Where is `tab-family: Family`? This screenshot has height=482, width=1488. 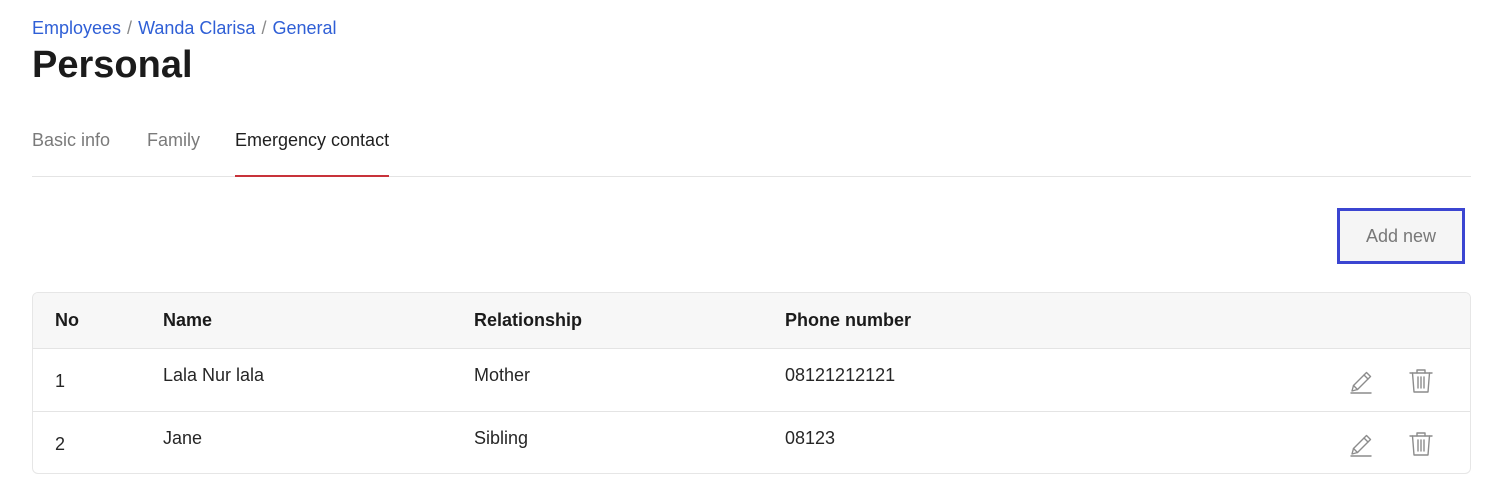
tab-family: Family is located at coordinates (173, 143).